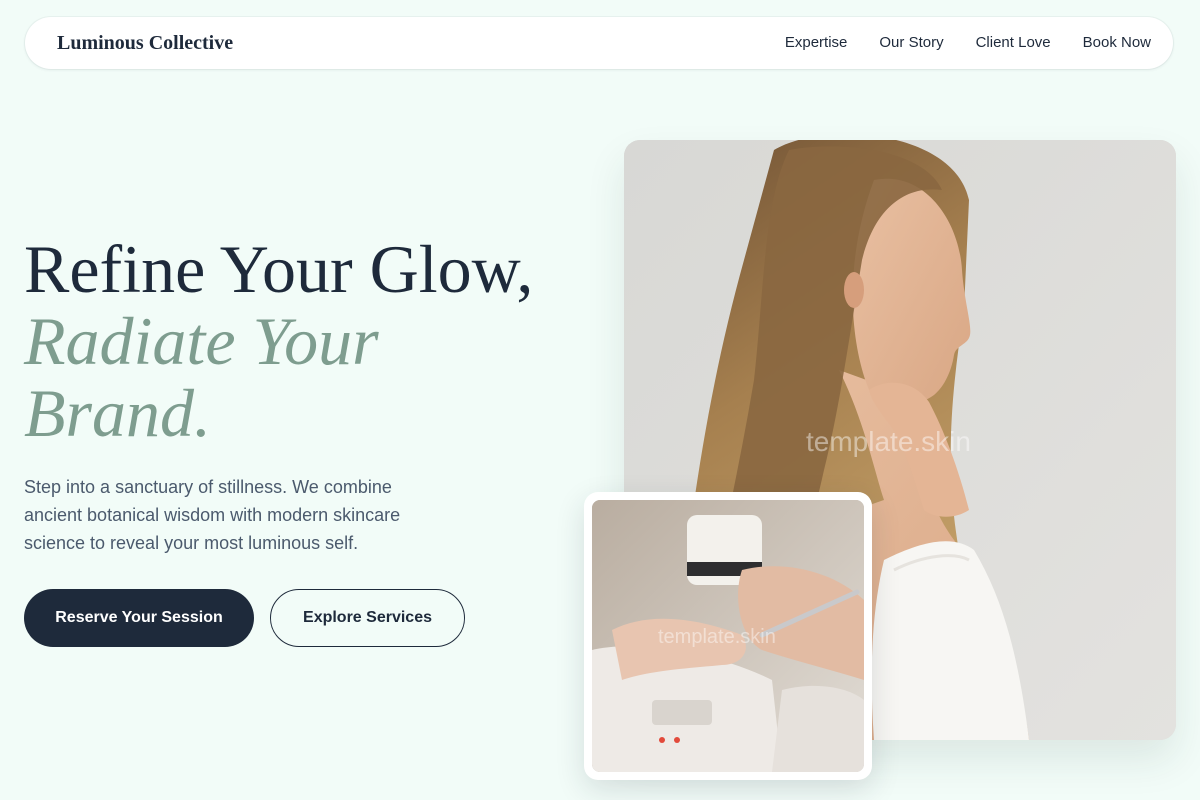 The image size is (1200, 800). What do you see at coordinates (1013, 43) in the screenshot?
I see `nav-link-client-love: Client Love` at bounding box center [1013, 43].